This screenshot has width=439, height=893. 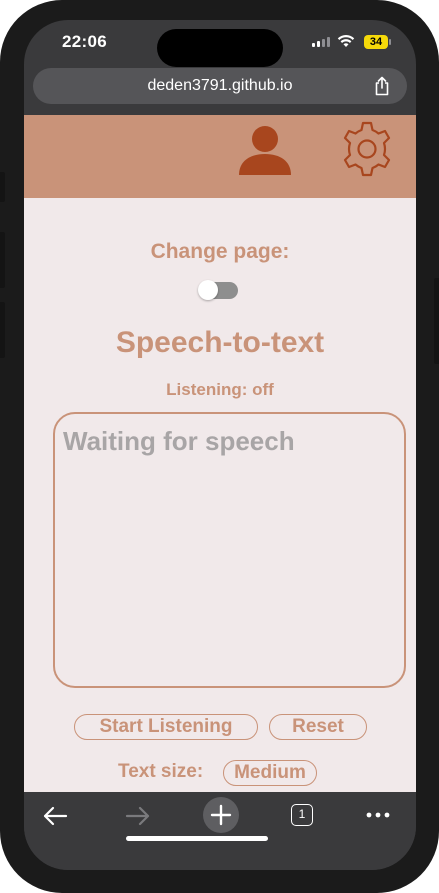 I want to click on browser-toolbar: 1, so click(x=220, y=831).